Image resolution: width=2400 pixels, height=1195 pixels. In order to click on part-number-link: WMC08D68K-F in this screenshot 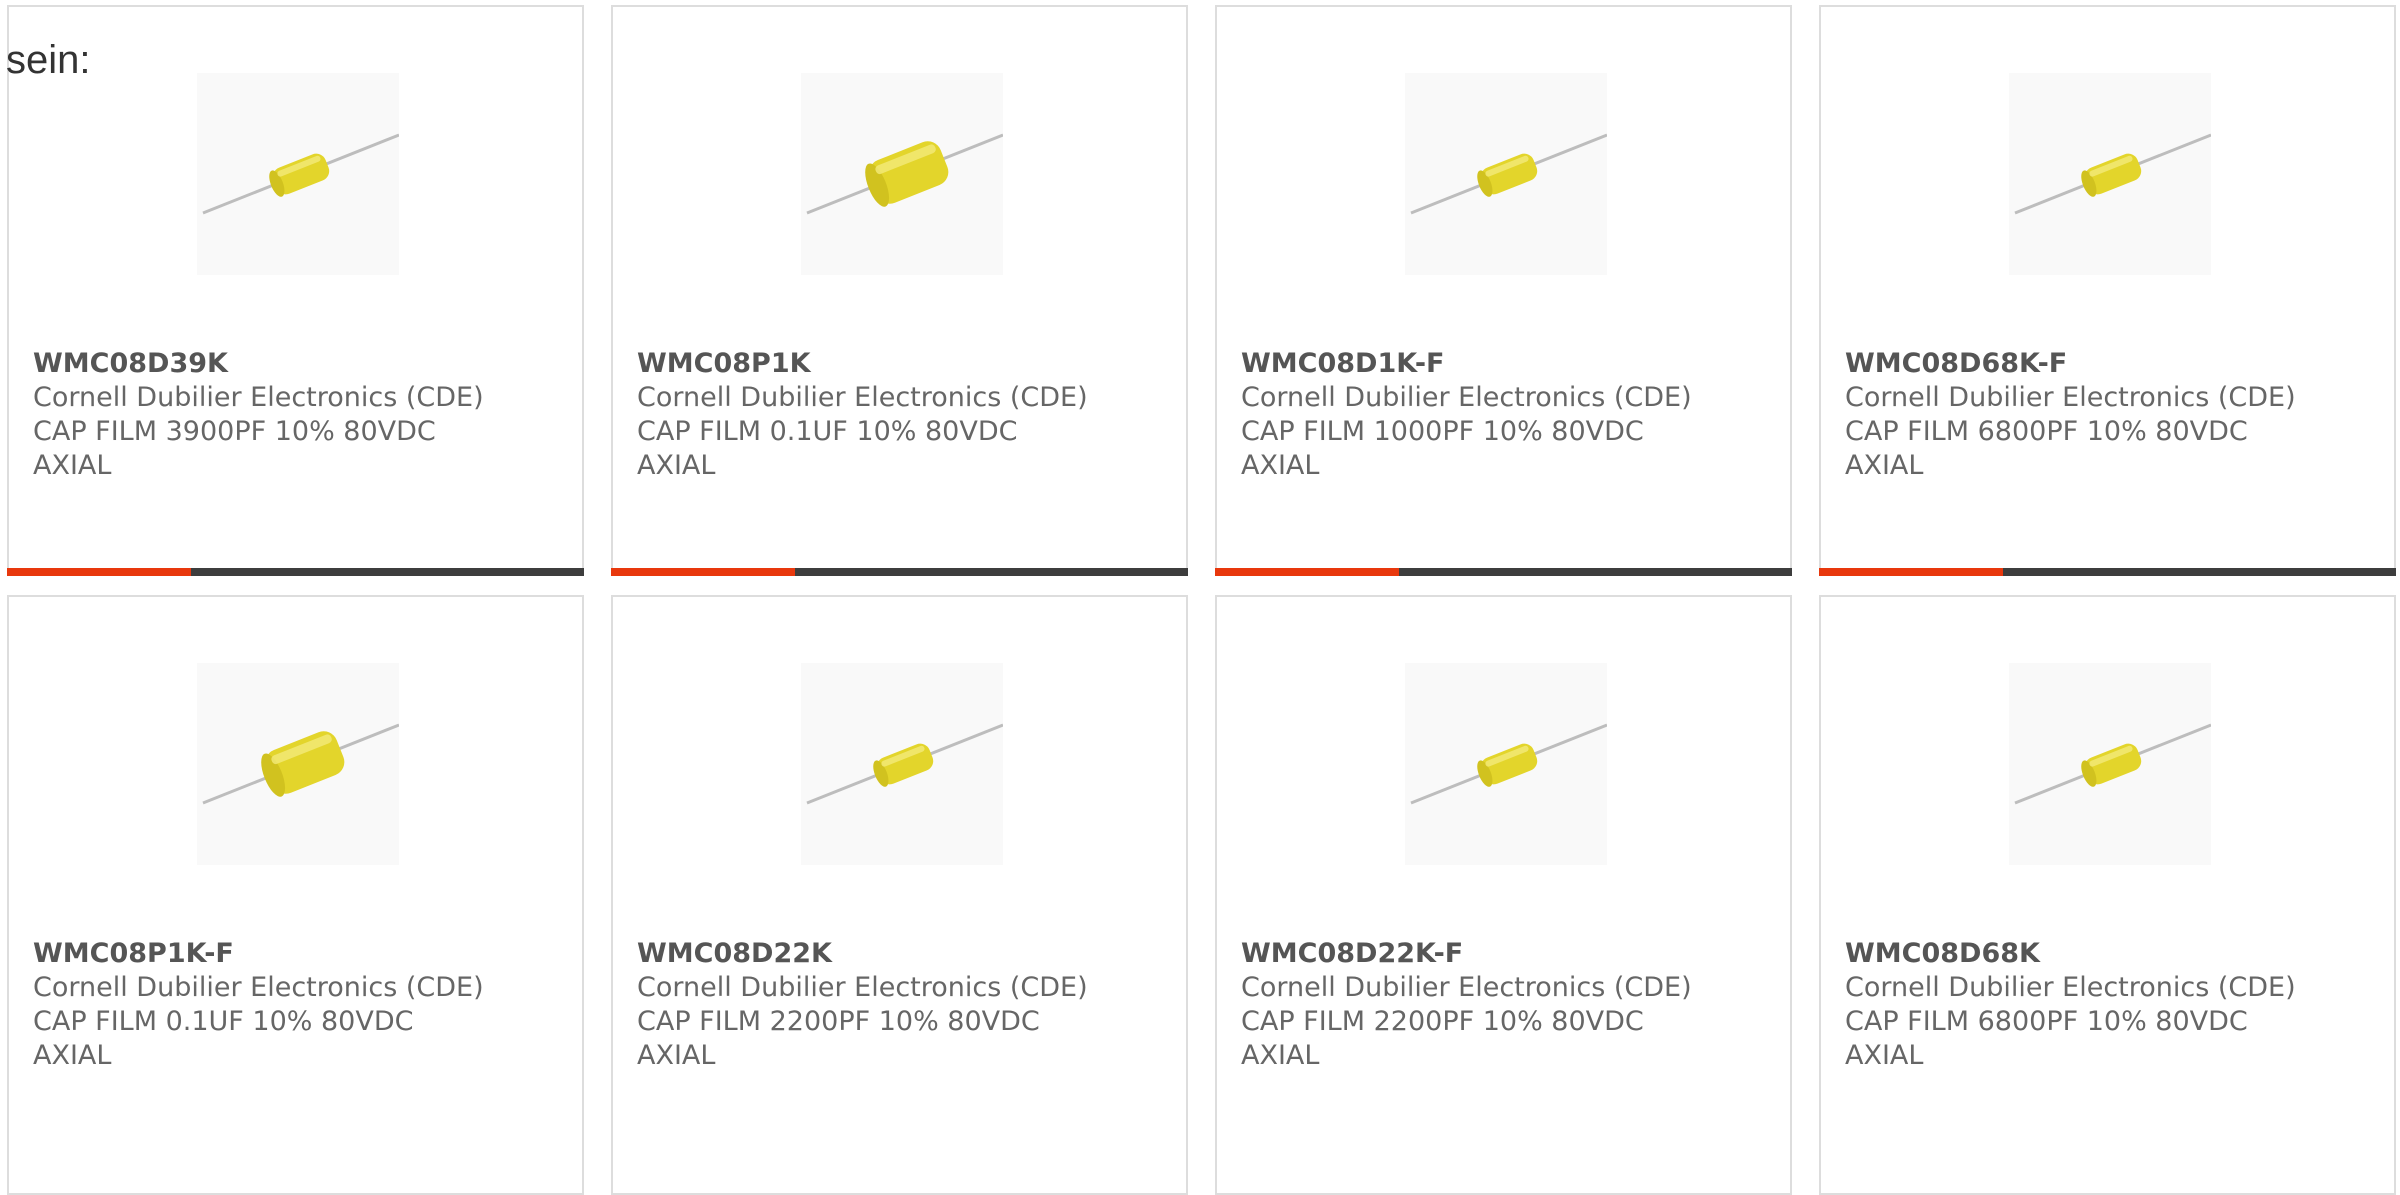, I will do `click(2114, 364)`.